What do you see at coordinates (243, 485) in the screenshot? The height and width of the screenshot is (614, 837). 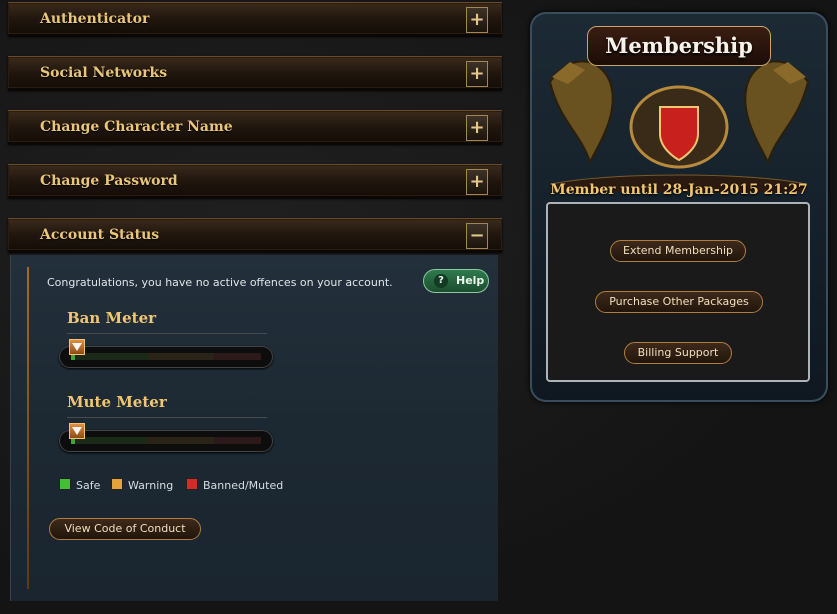 I see `legend-label: Banned/Muted` at bounding box center [243, 485].